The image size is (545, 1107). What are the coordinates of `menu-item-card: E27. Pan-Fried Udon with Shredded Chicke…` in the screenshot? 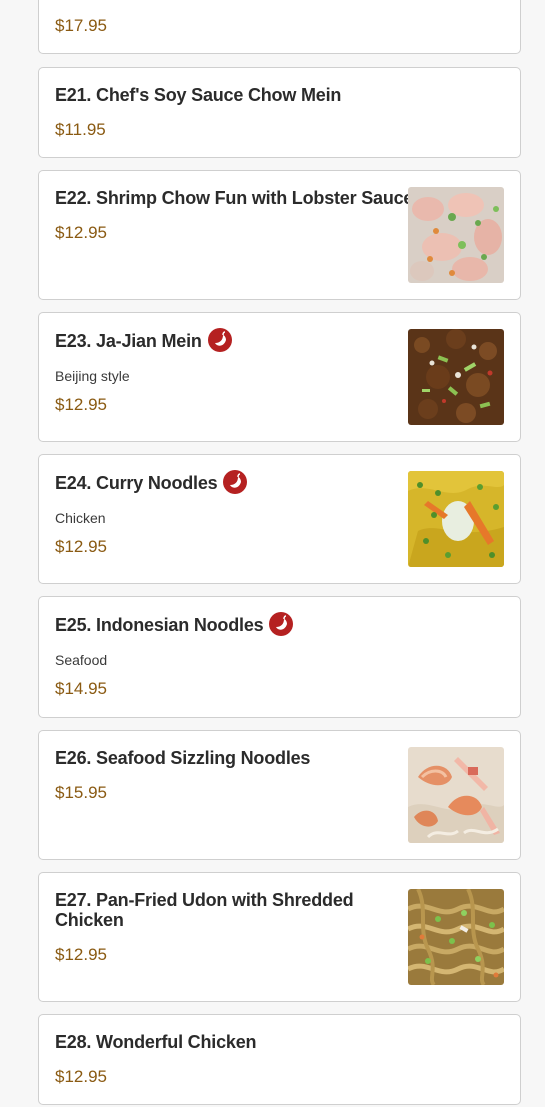 It's located at (279, 937).